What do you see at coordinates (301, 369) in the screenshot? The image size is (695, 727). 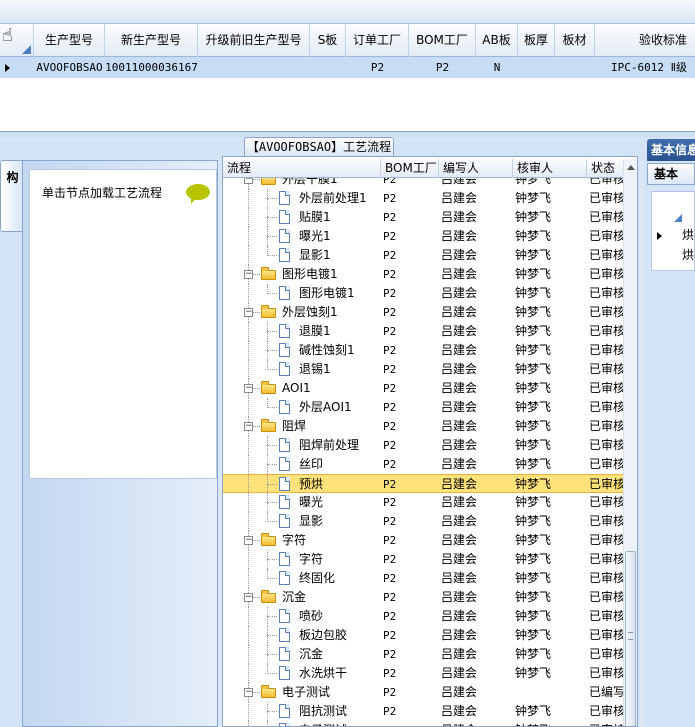 I see `flow-name-cell: 退锡1` at bounding box center [301, 369].